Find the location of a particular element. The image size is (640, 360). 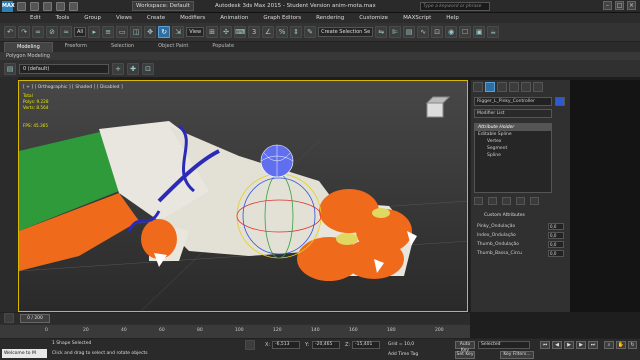

stack-item-editable-spline: Editable Spline is located at coordinates (513, 134).